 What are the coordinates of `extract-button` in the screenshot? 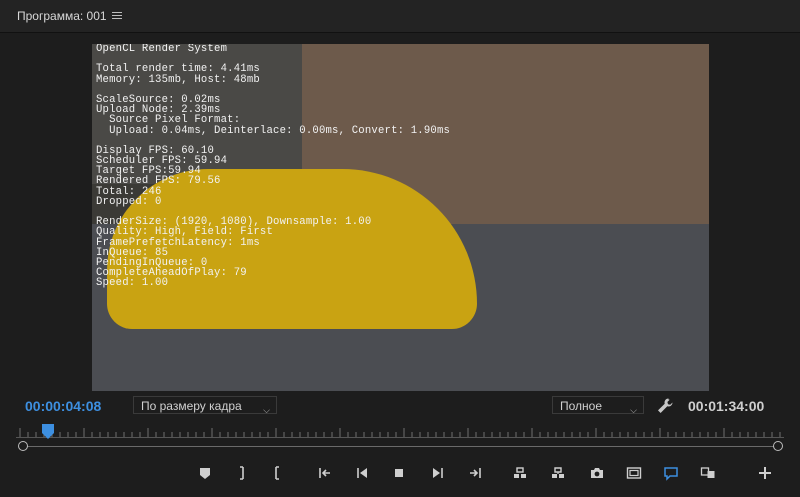 It's located at (558, 473).